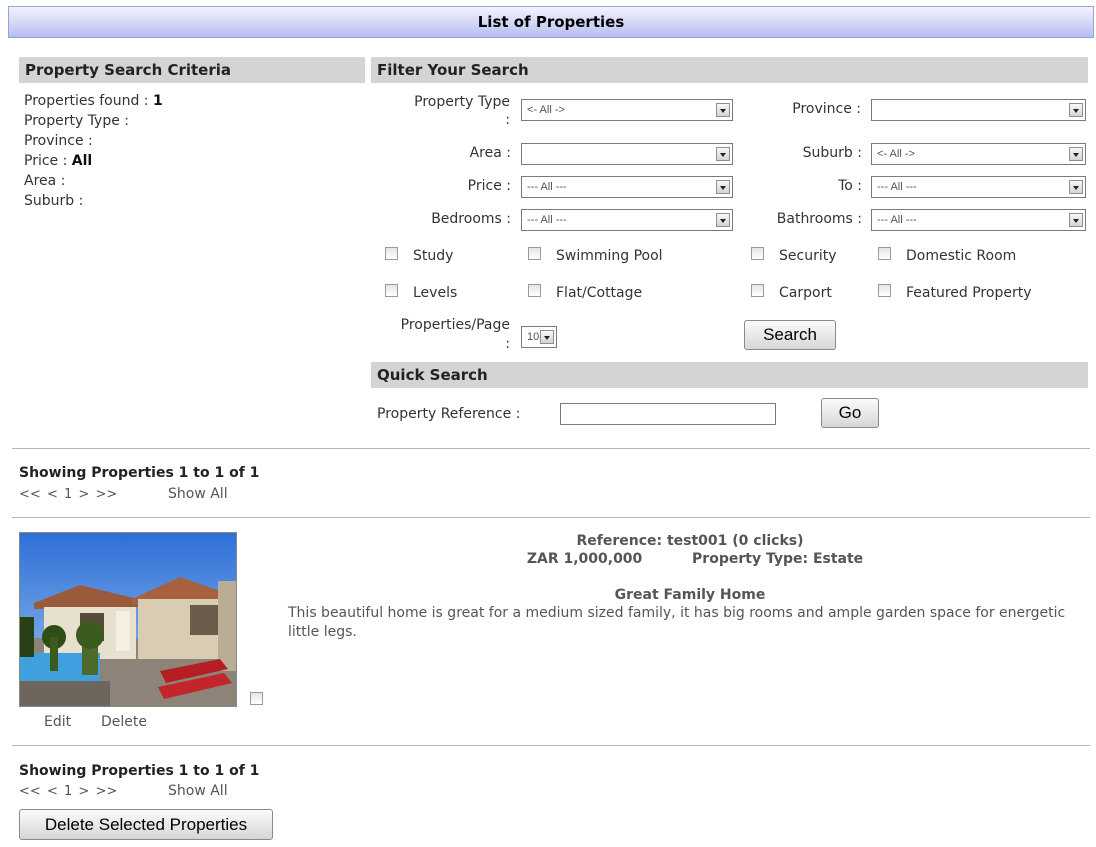 The image size is (1096, 847). Describe the element at coordinates (462, 102) in the screenshot. I see `property-type-label-text: Property Type` at that location.